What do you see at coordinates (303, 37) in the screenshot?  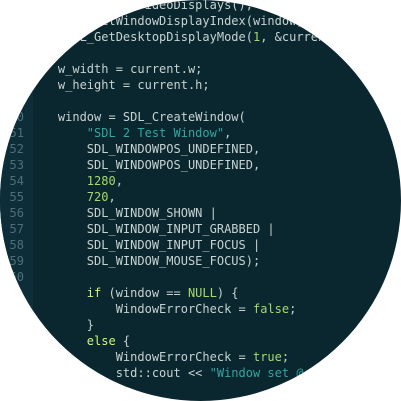 I see `code-token: , &current);` at bounding box center [303, 37].